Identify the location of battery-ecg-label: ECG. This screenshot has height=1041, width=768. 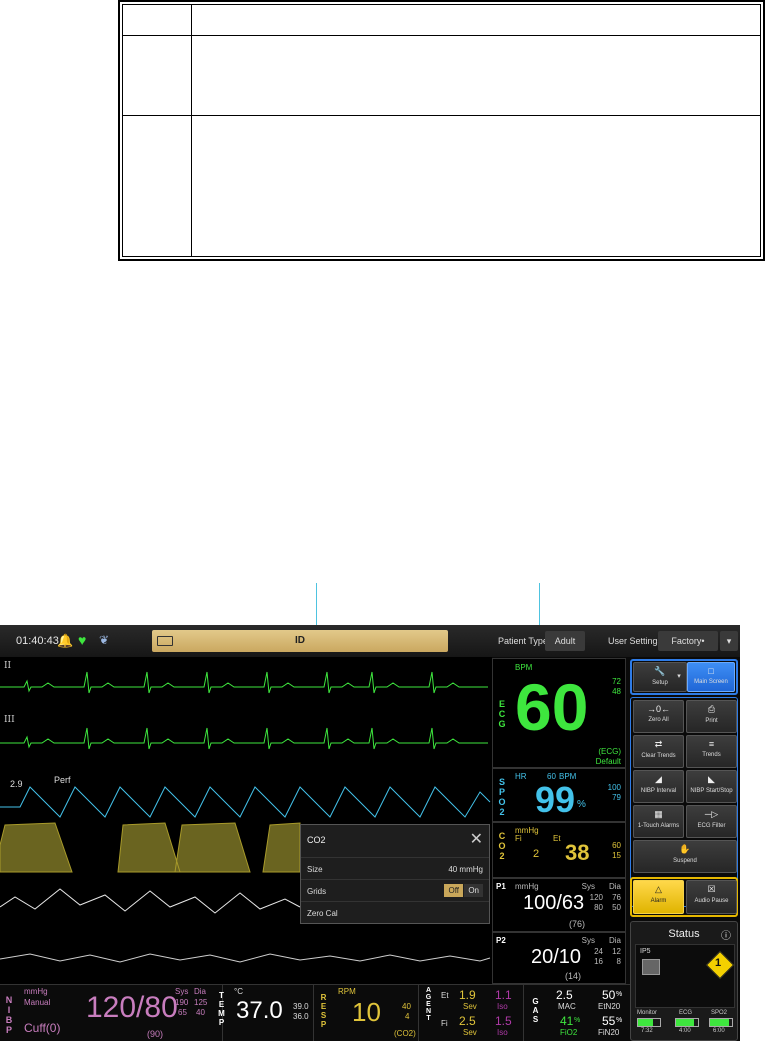
(686, 1013).